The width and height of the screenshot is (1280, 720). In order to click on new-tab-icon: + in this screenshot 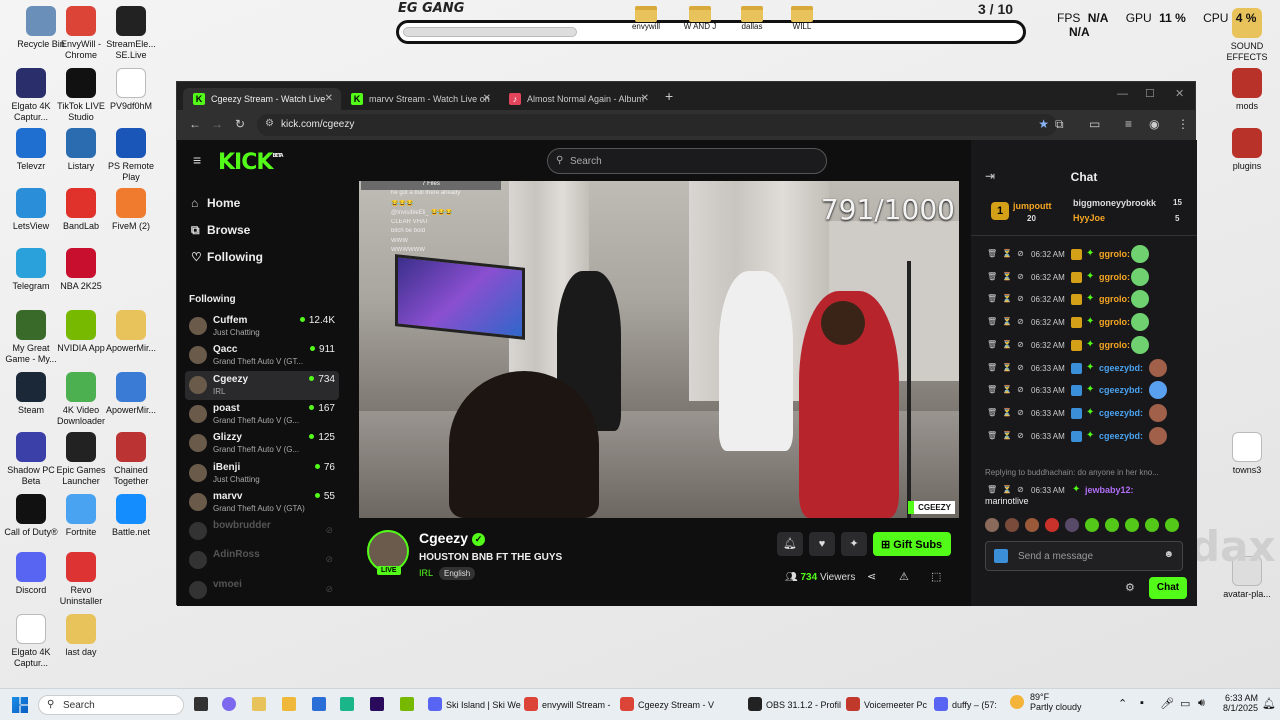, I will do `click(669, 96)`.